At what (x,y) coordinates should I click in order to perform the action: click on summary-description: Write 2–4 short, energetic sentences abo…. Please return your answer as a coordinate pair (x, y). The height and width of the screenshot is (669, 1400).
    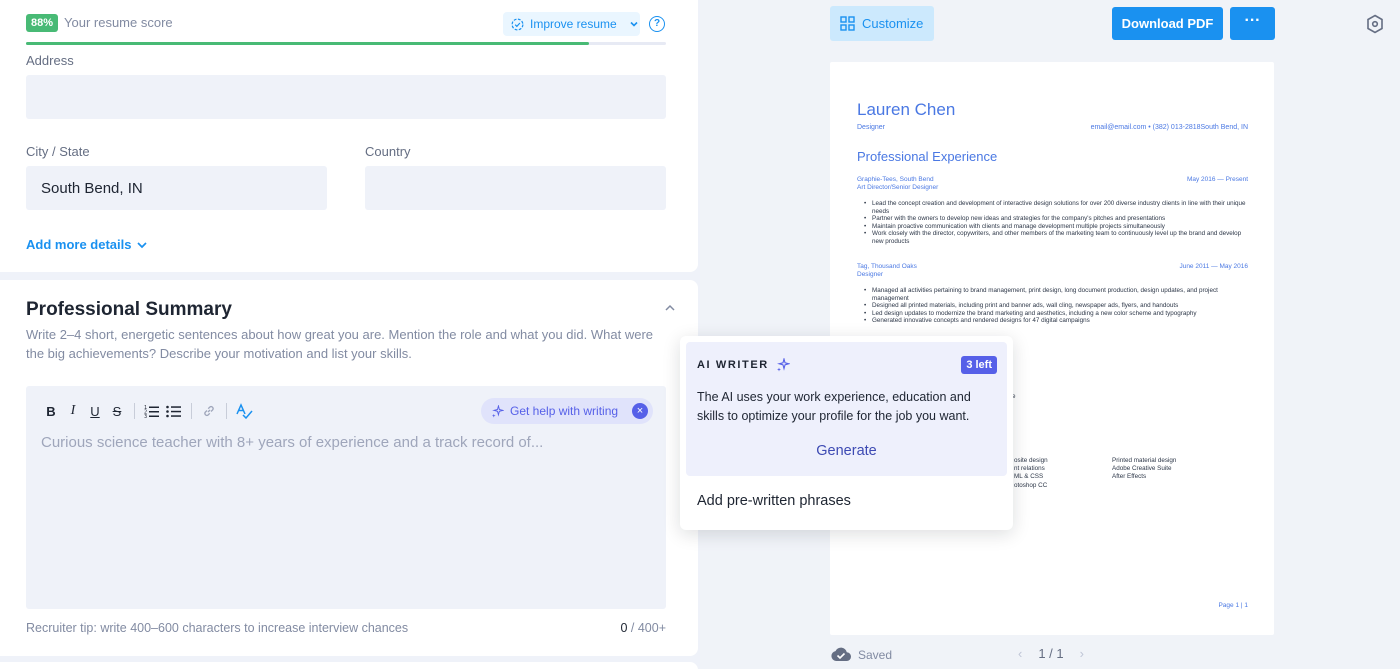
    Looking at the image, I should click on (340, 344).